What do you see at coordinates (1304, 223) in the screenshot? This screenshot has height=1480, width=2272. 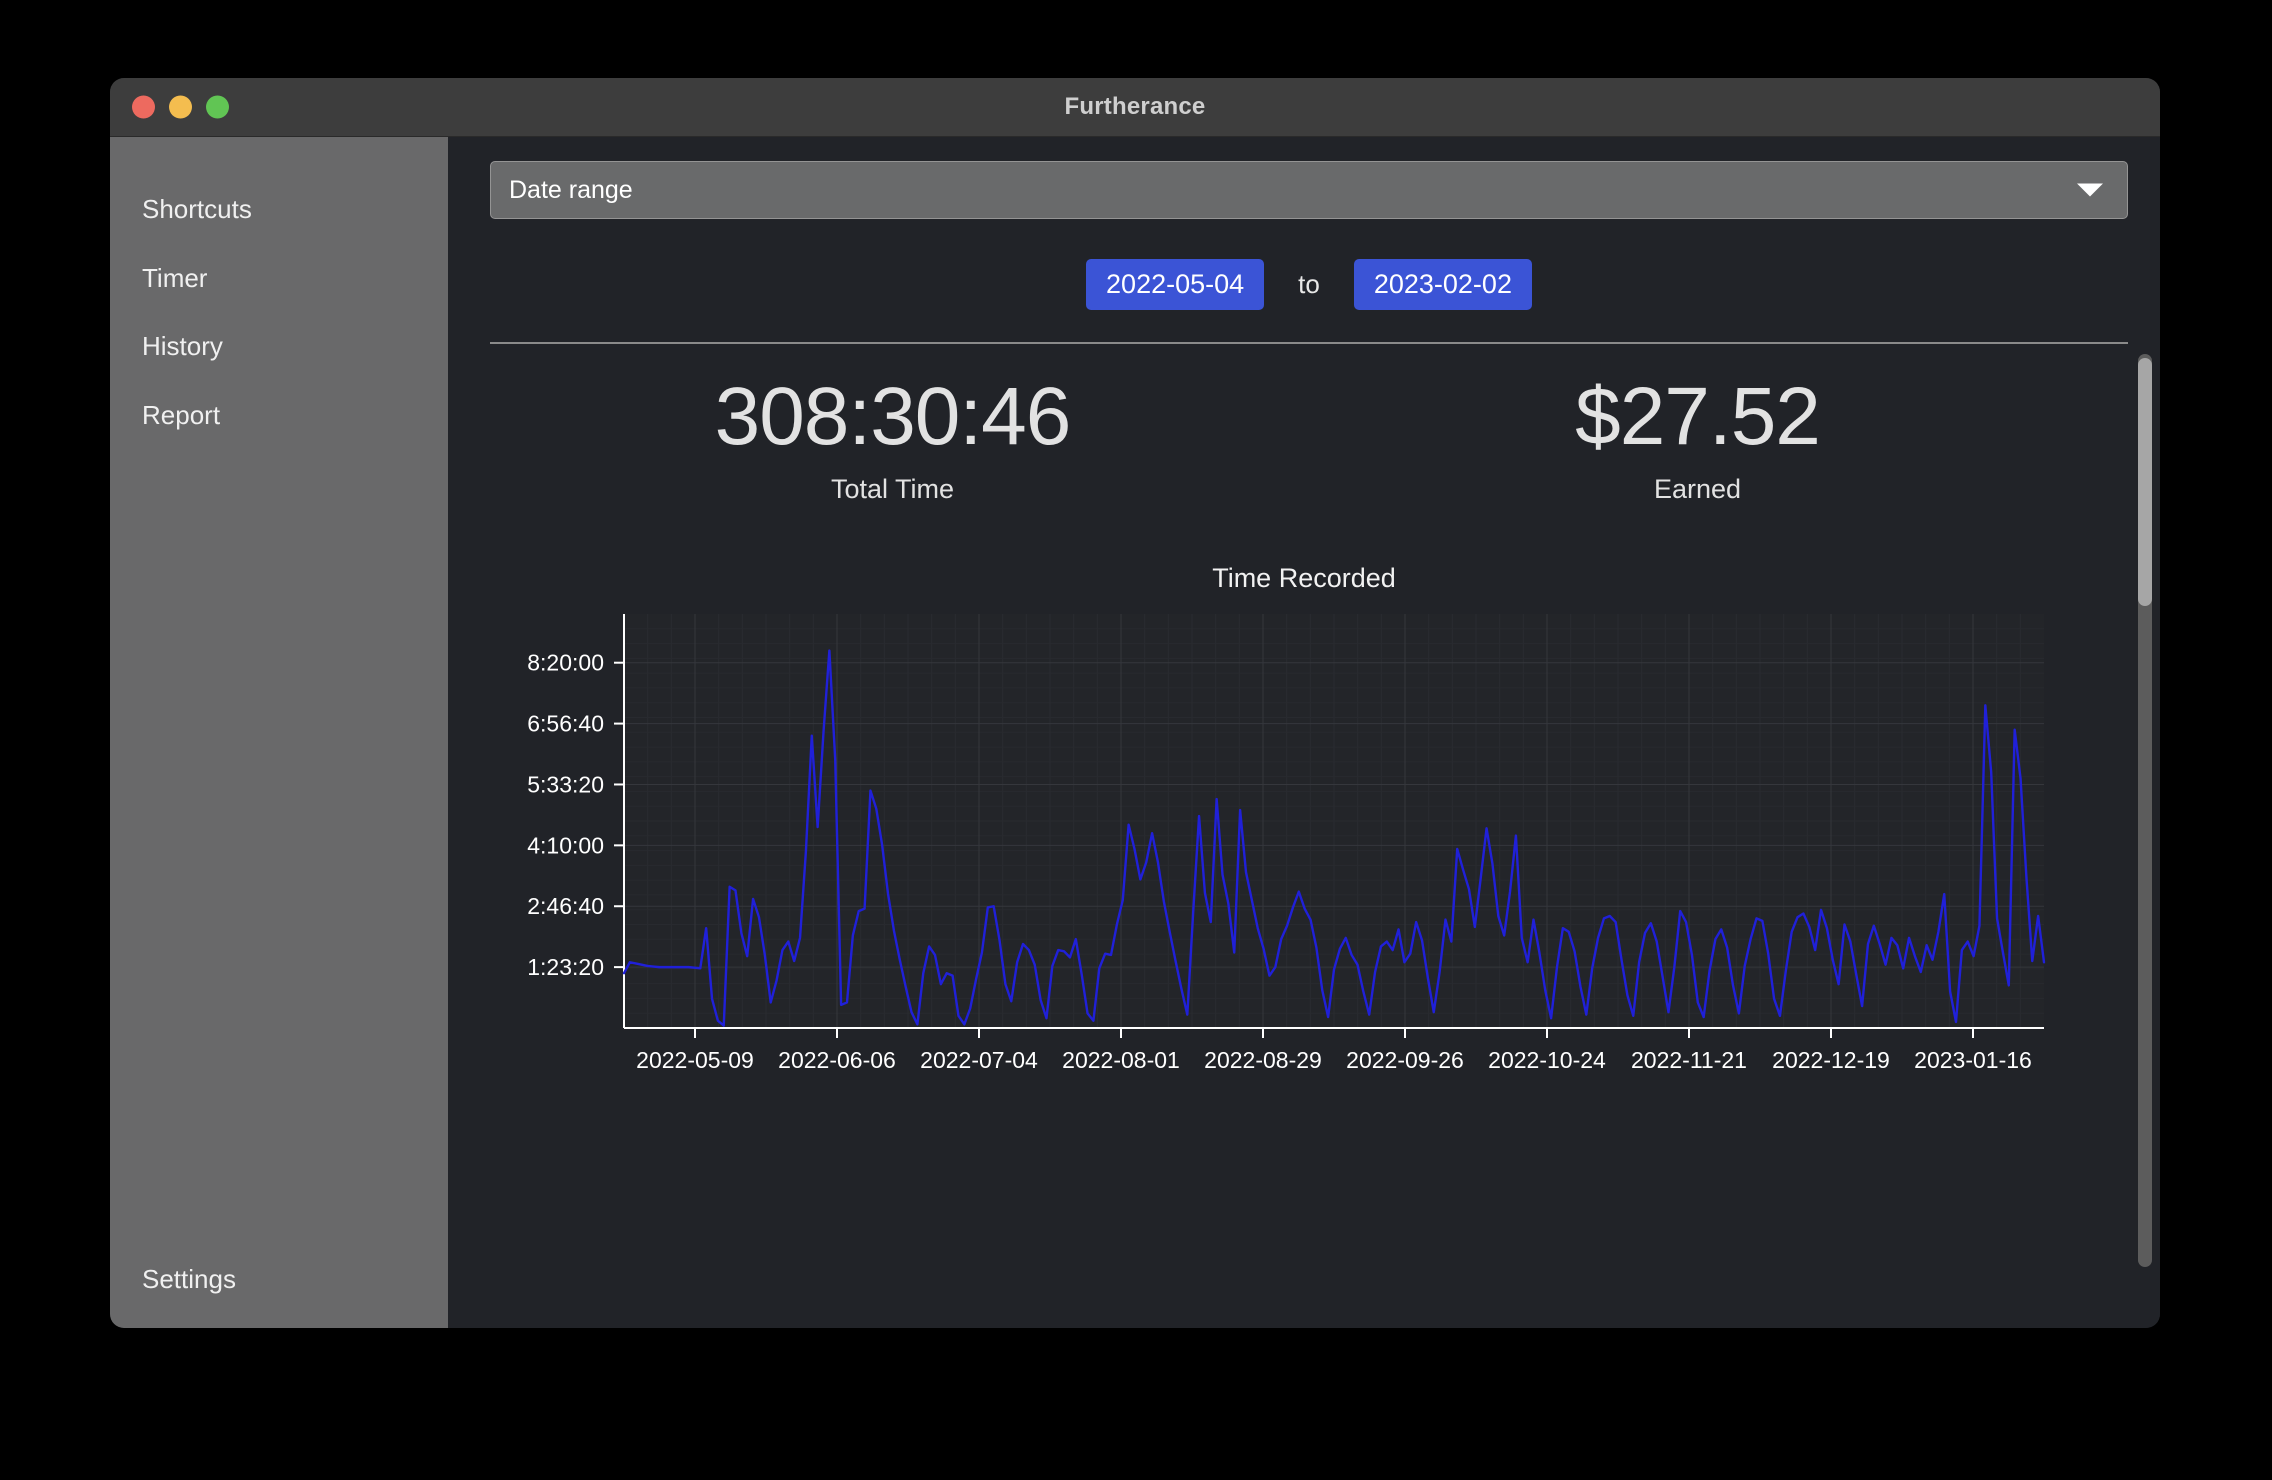 I see `toolbar: Date range 2022-05-04 to 2023-02-02` at bounding box center [1304, 223].